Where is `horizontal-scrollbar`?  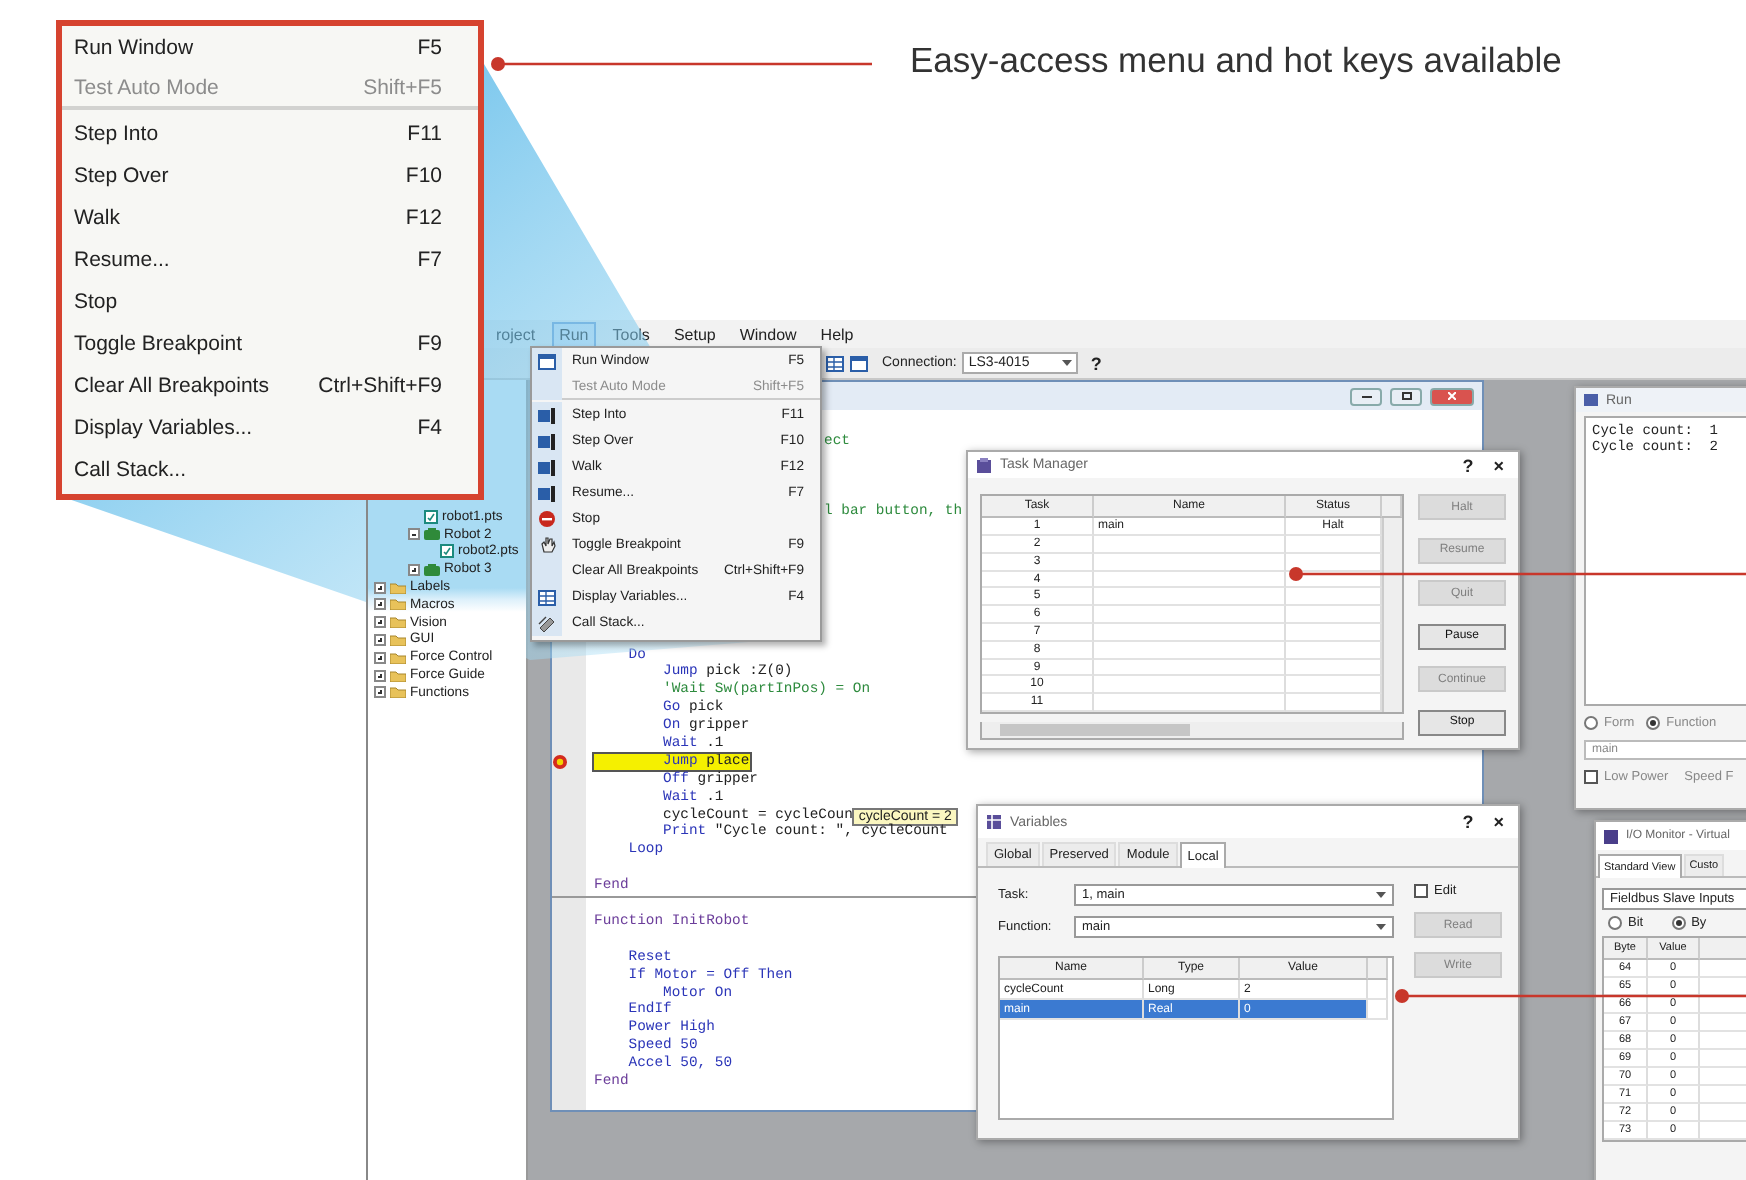 horizontal-scrollbar is located at coordinates (1192, 731).